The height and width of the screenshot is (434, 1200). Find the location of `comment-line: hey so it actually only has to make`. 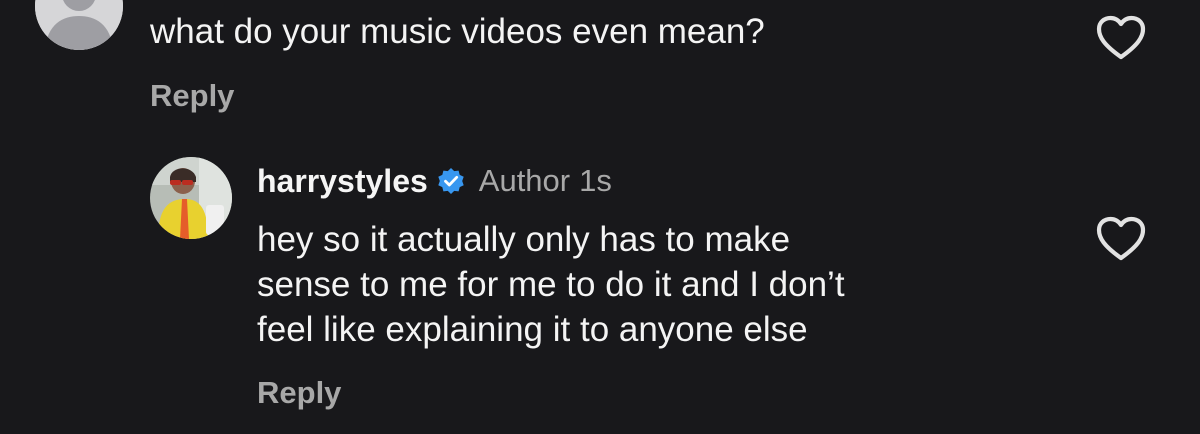

comment-line: hey so it actually only has to make is located at coordinates (524, 239).